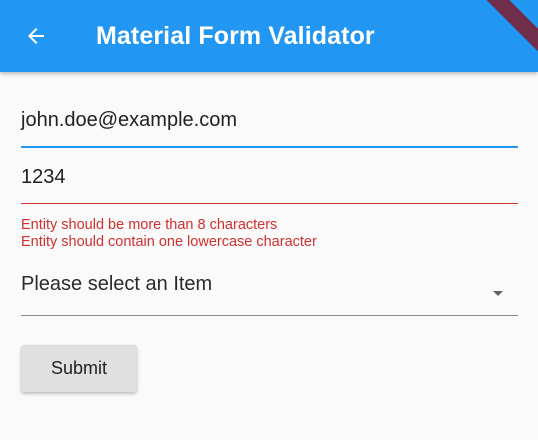 The height and width of the screenshot is (440, 538). Describe the element at coordinates (235, 36) in the screenshot. I see `page-title: Material Form Validator` at that location.